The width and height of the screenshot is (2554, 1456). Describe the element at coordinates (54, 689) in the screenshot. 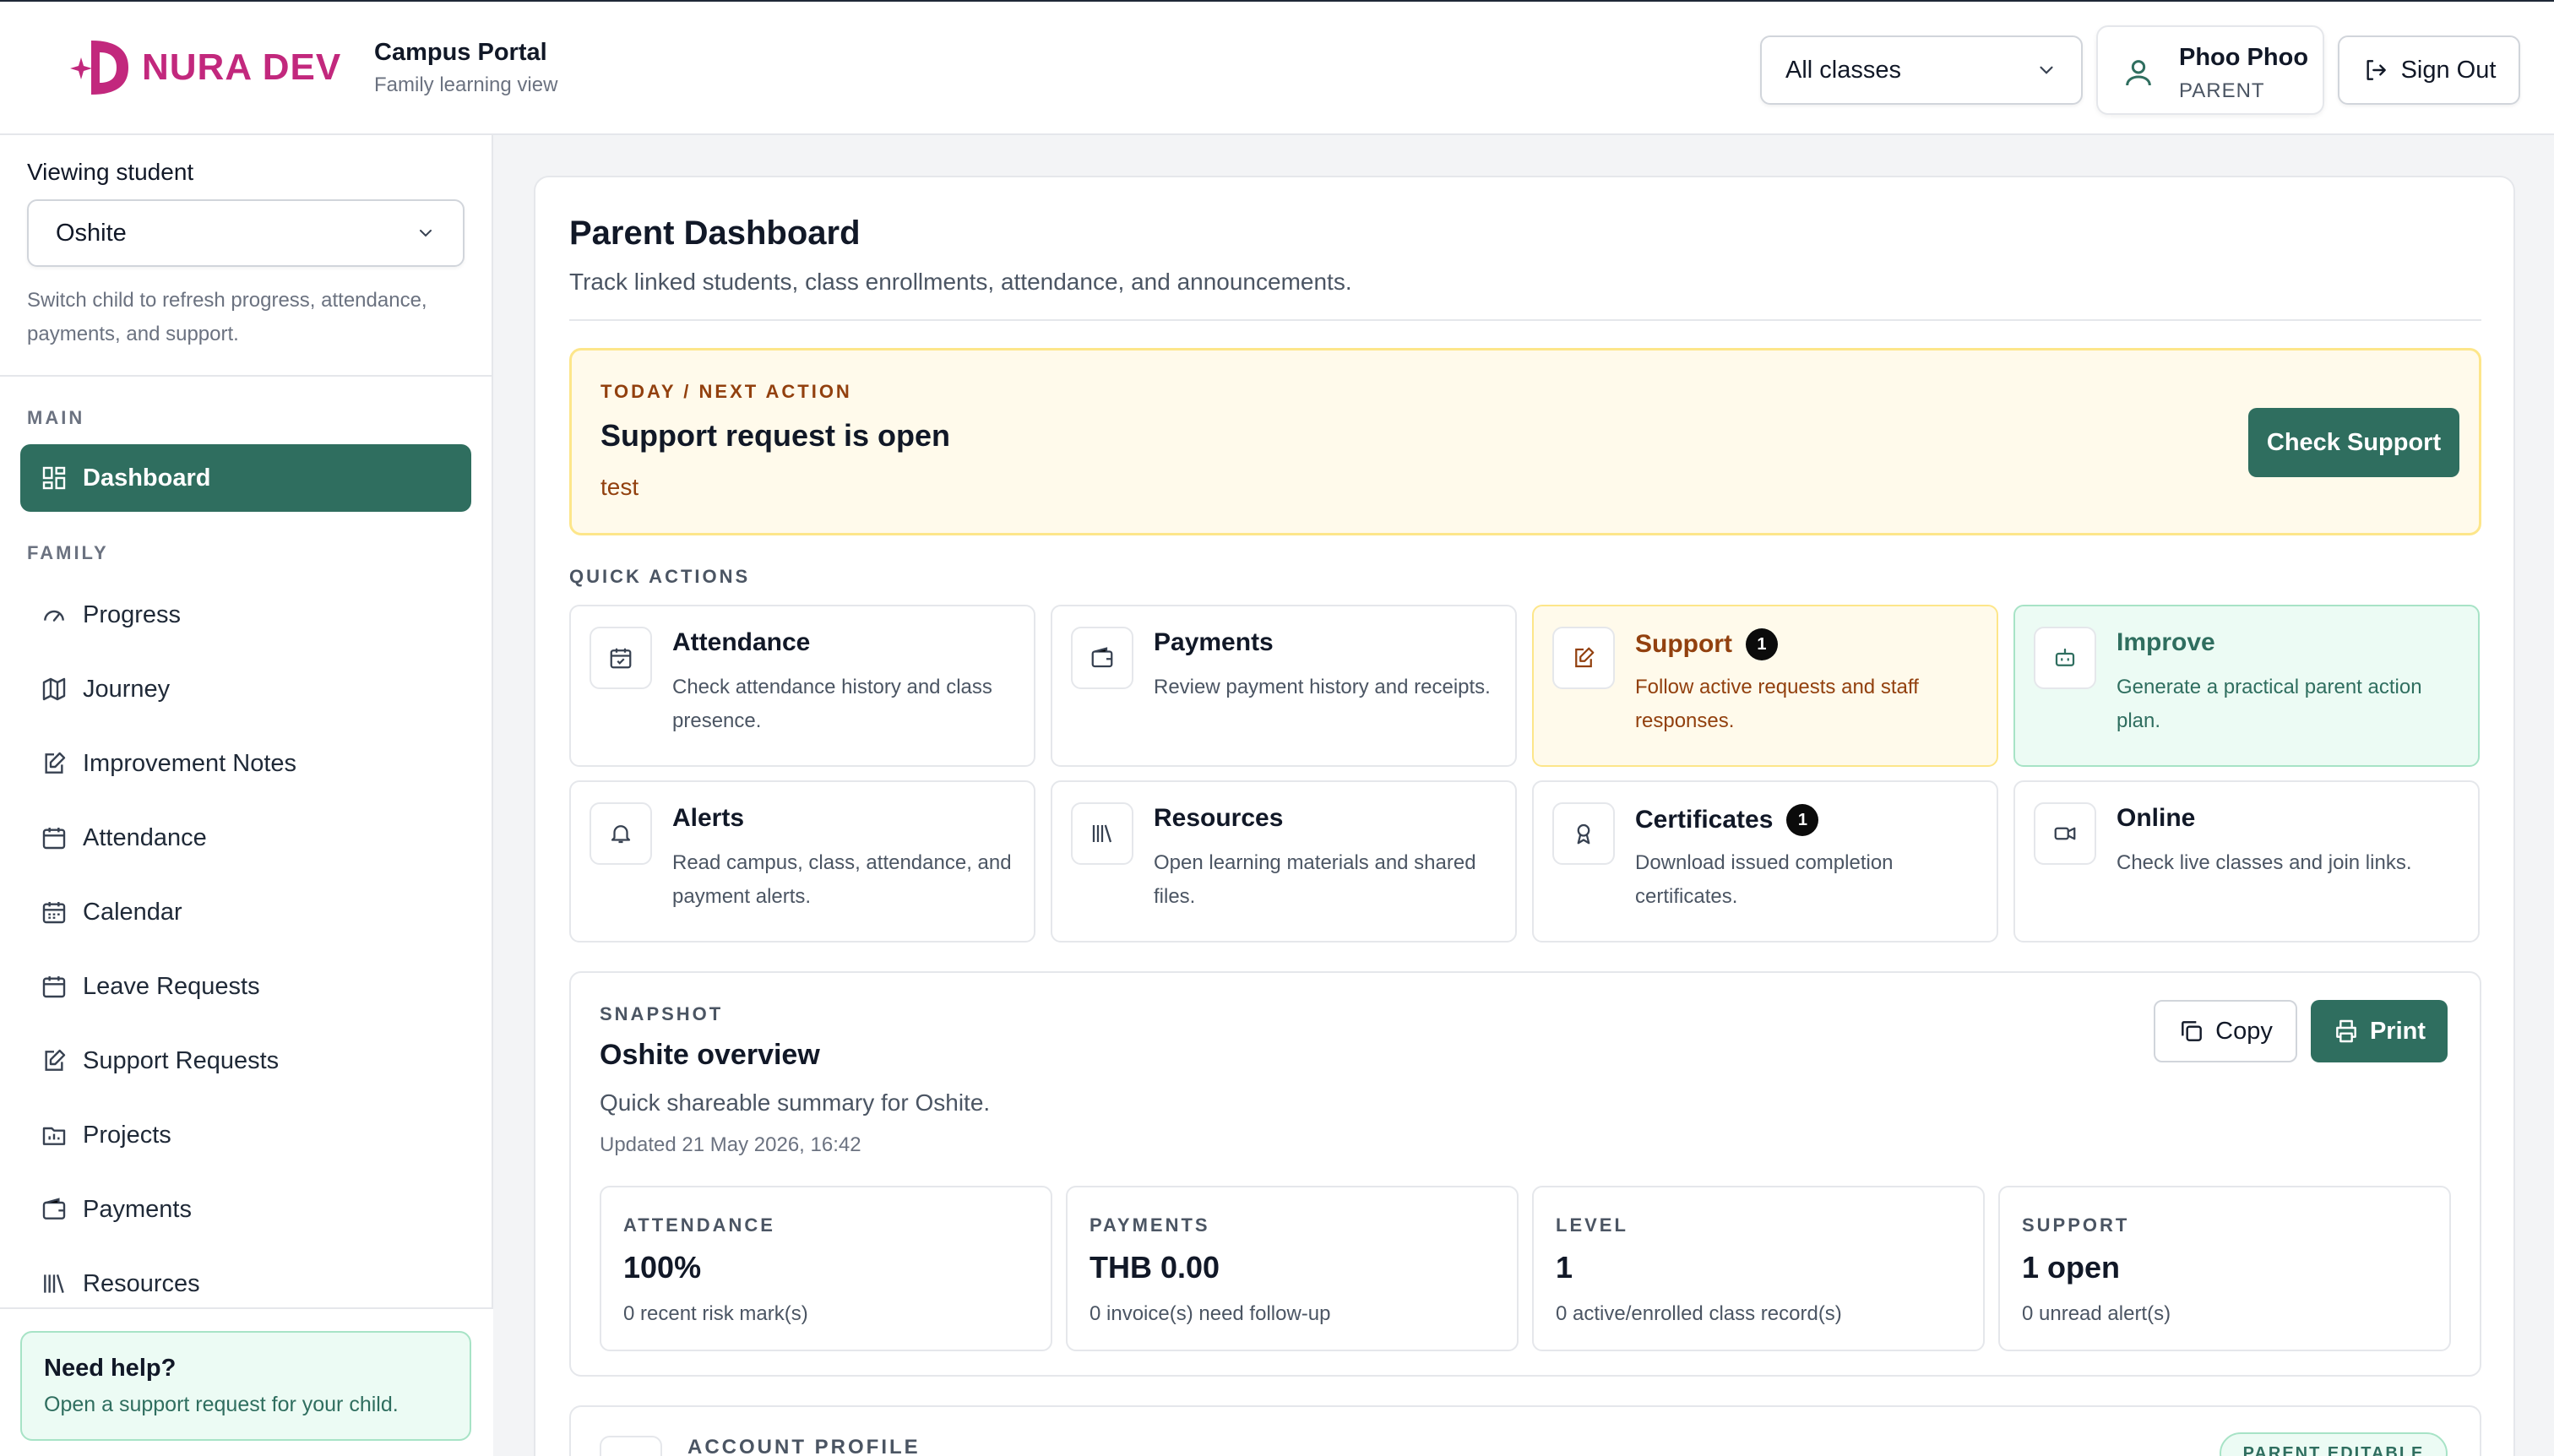

I see `map-icon` at that location.